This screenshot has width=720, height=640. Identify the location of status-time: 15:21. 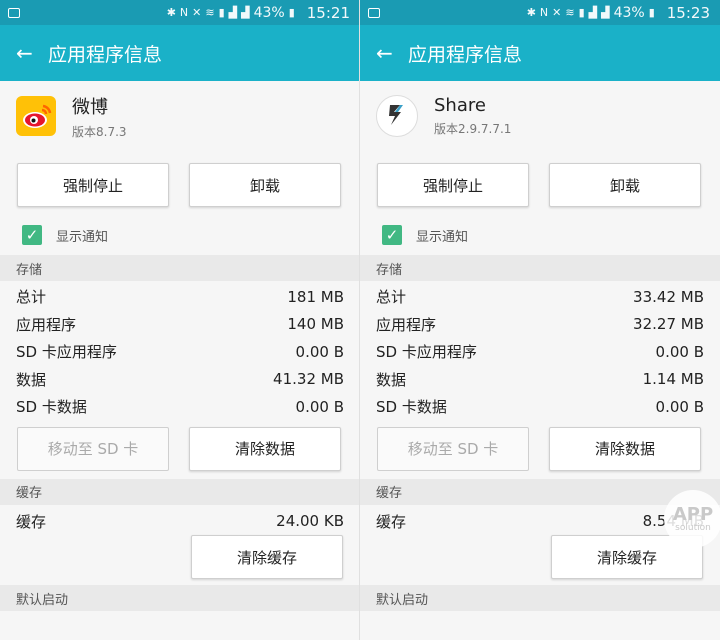
(328, 12).